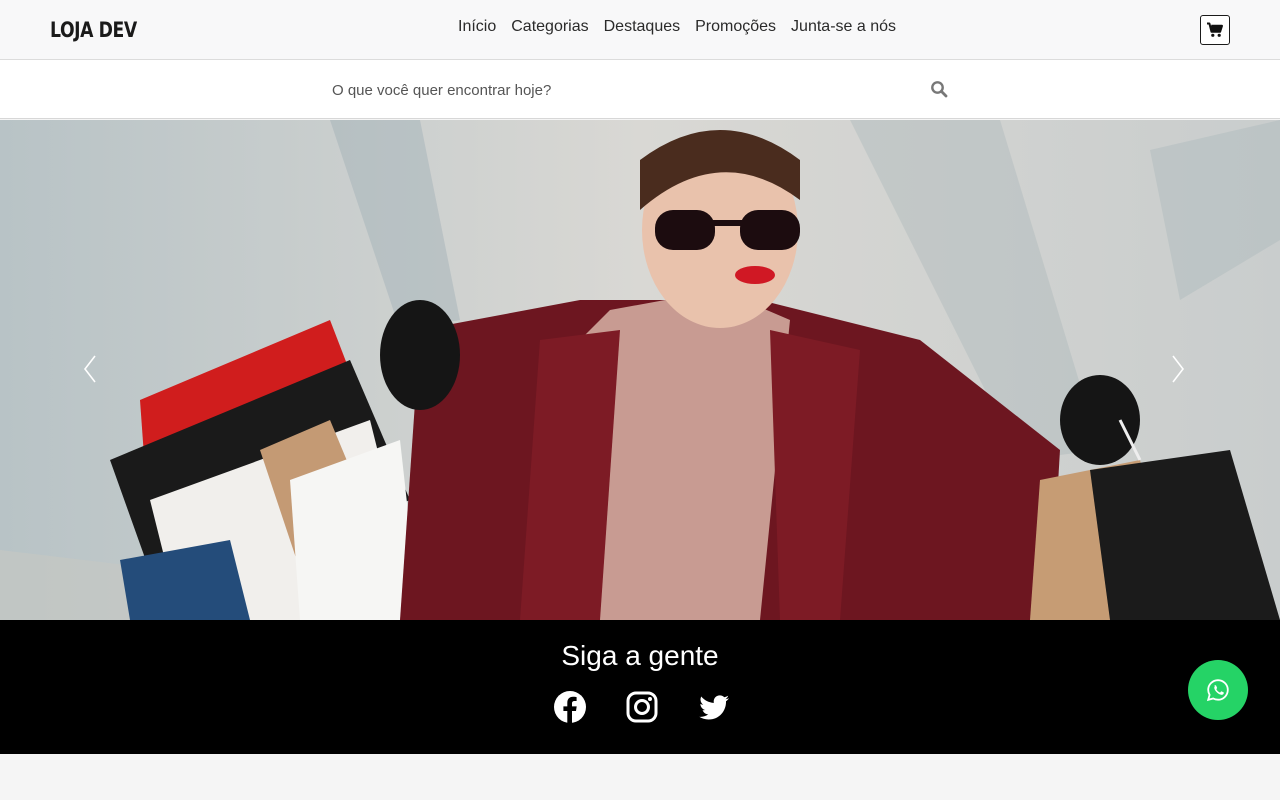  I want to click on search-bar, so click(640, 89).